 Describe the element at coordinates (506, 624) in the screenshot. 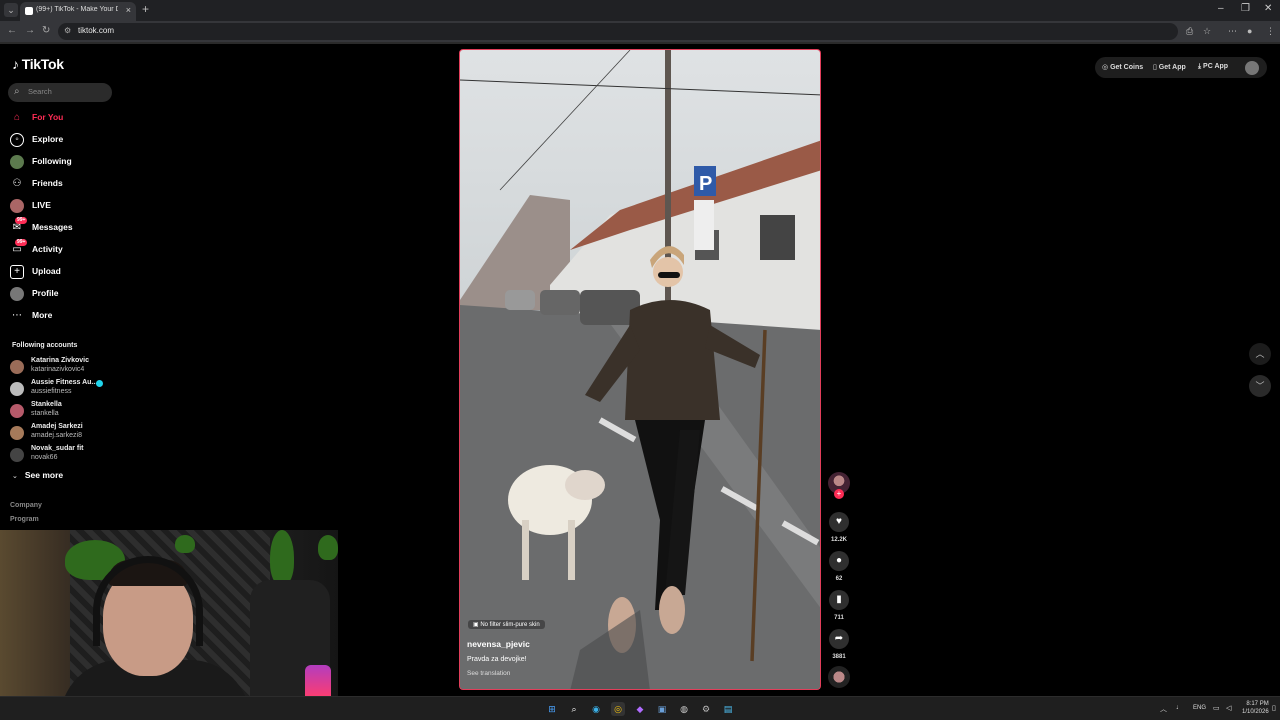

I see `video-tag: ▣ No filter slim-pure skin` at that location.